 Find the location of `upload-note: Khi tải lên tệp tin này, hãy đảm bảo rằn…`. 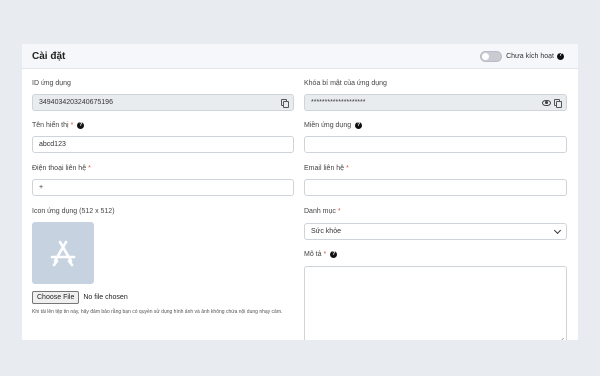

upload-note: Khi tải lên tệp tin này, hãy đảm bảo rằn… is located at coordinates (157, 312).